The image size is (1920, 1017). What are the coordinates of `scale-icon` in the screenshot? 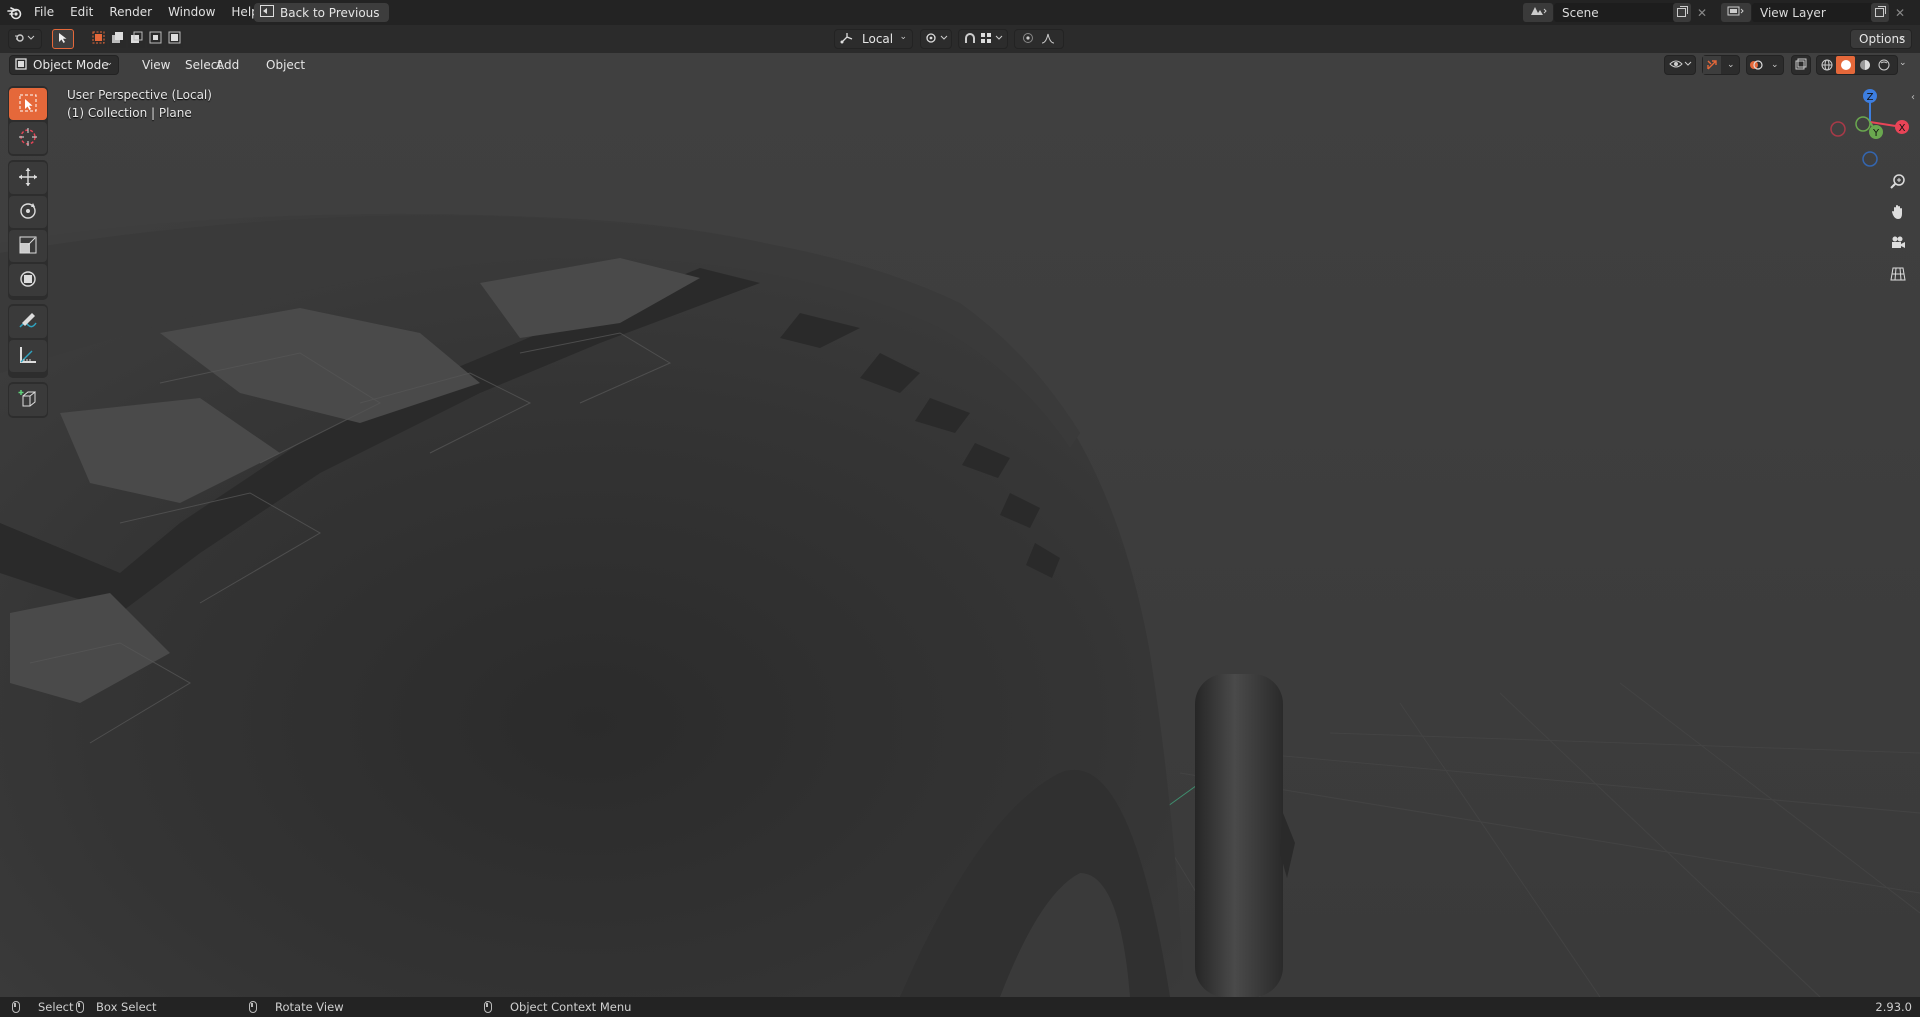 It's located at (28, 246).